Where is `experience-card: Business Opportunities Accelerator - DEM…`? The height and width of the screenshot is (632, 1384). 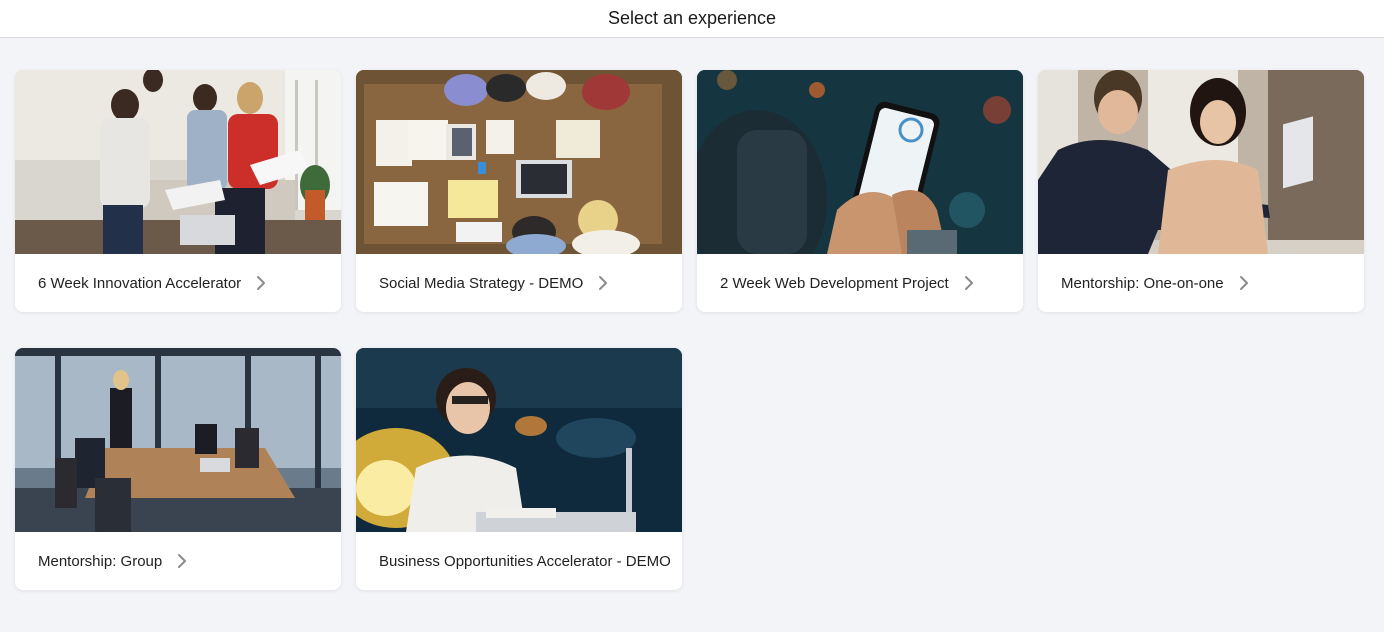 experience-card: Business Opportunities Accelerator - DEM… is located at coordinates (519, 469).